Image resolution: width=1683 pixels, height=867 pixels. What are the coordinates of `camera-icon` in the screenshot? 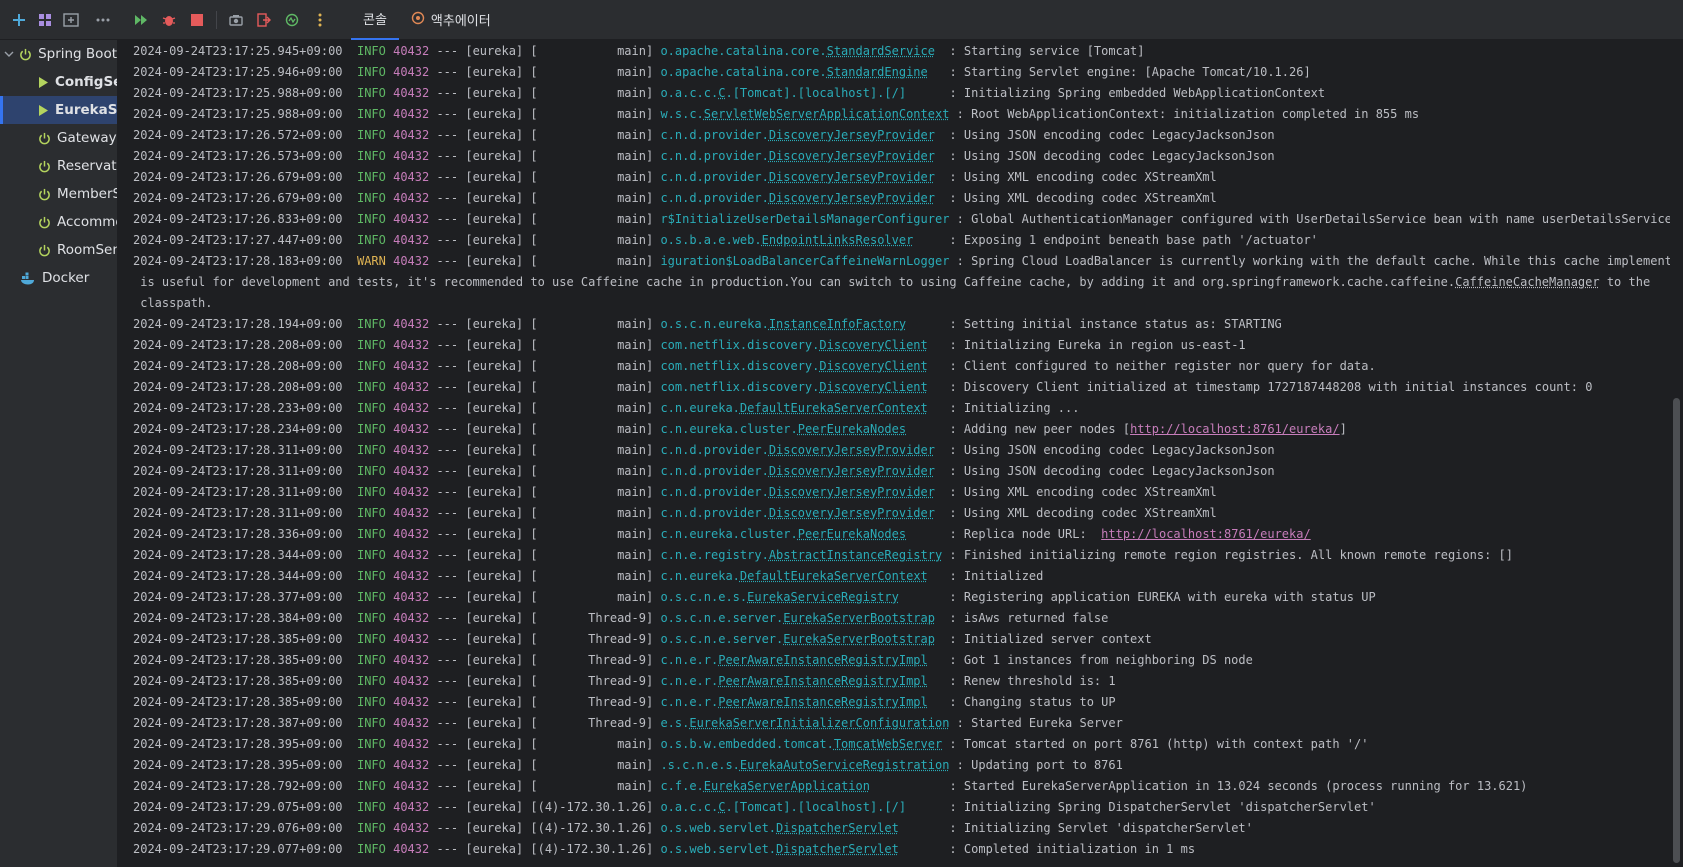 It's located at (236, 20).